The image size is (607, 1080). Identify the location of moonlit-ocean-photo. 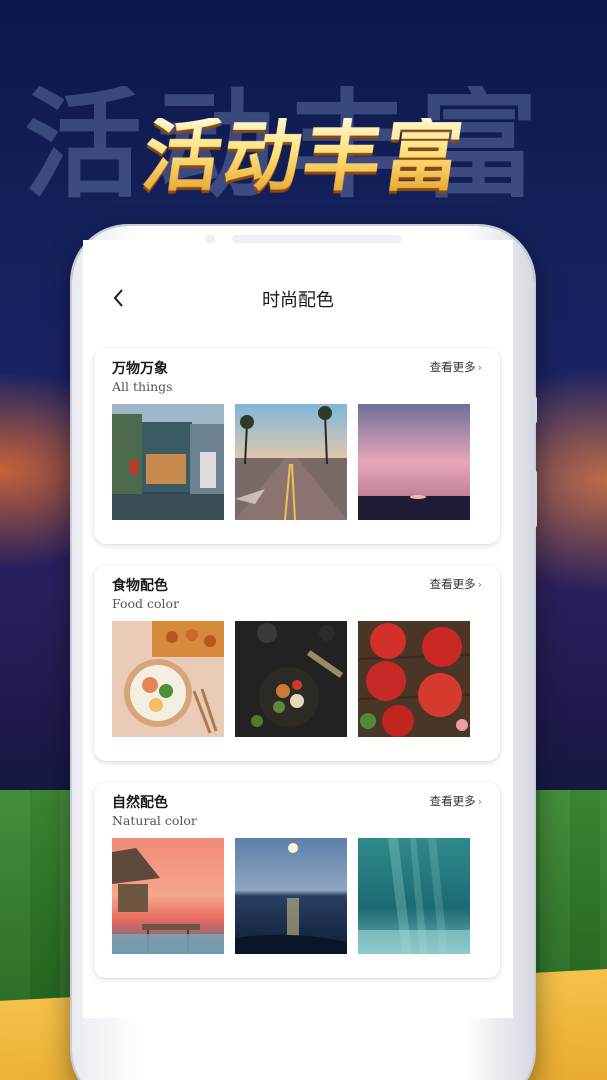
(291, 896).